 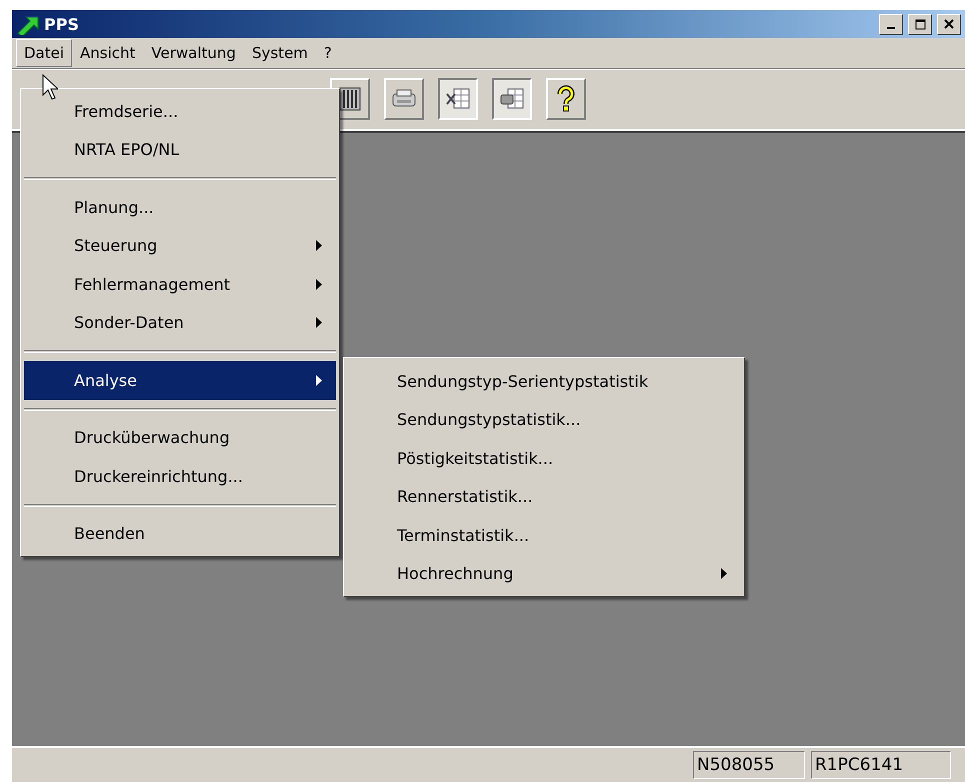 I want to click on menu-item: Sonder-Daten, so click(x=180, y=323).